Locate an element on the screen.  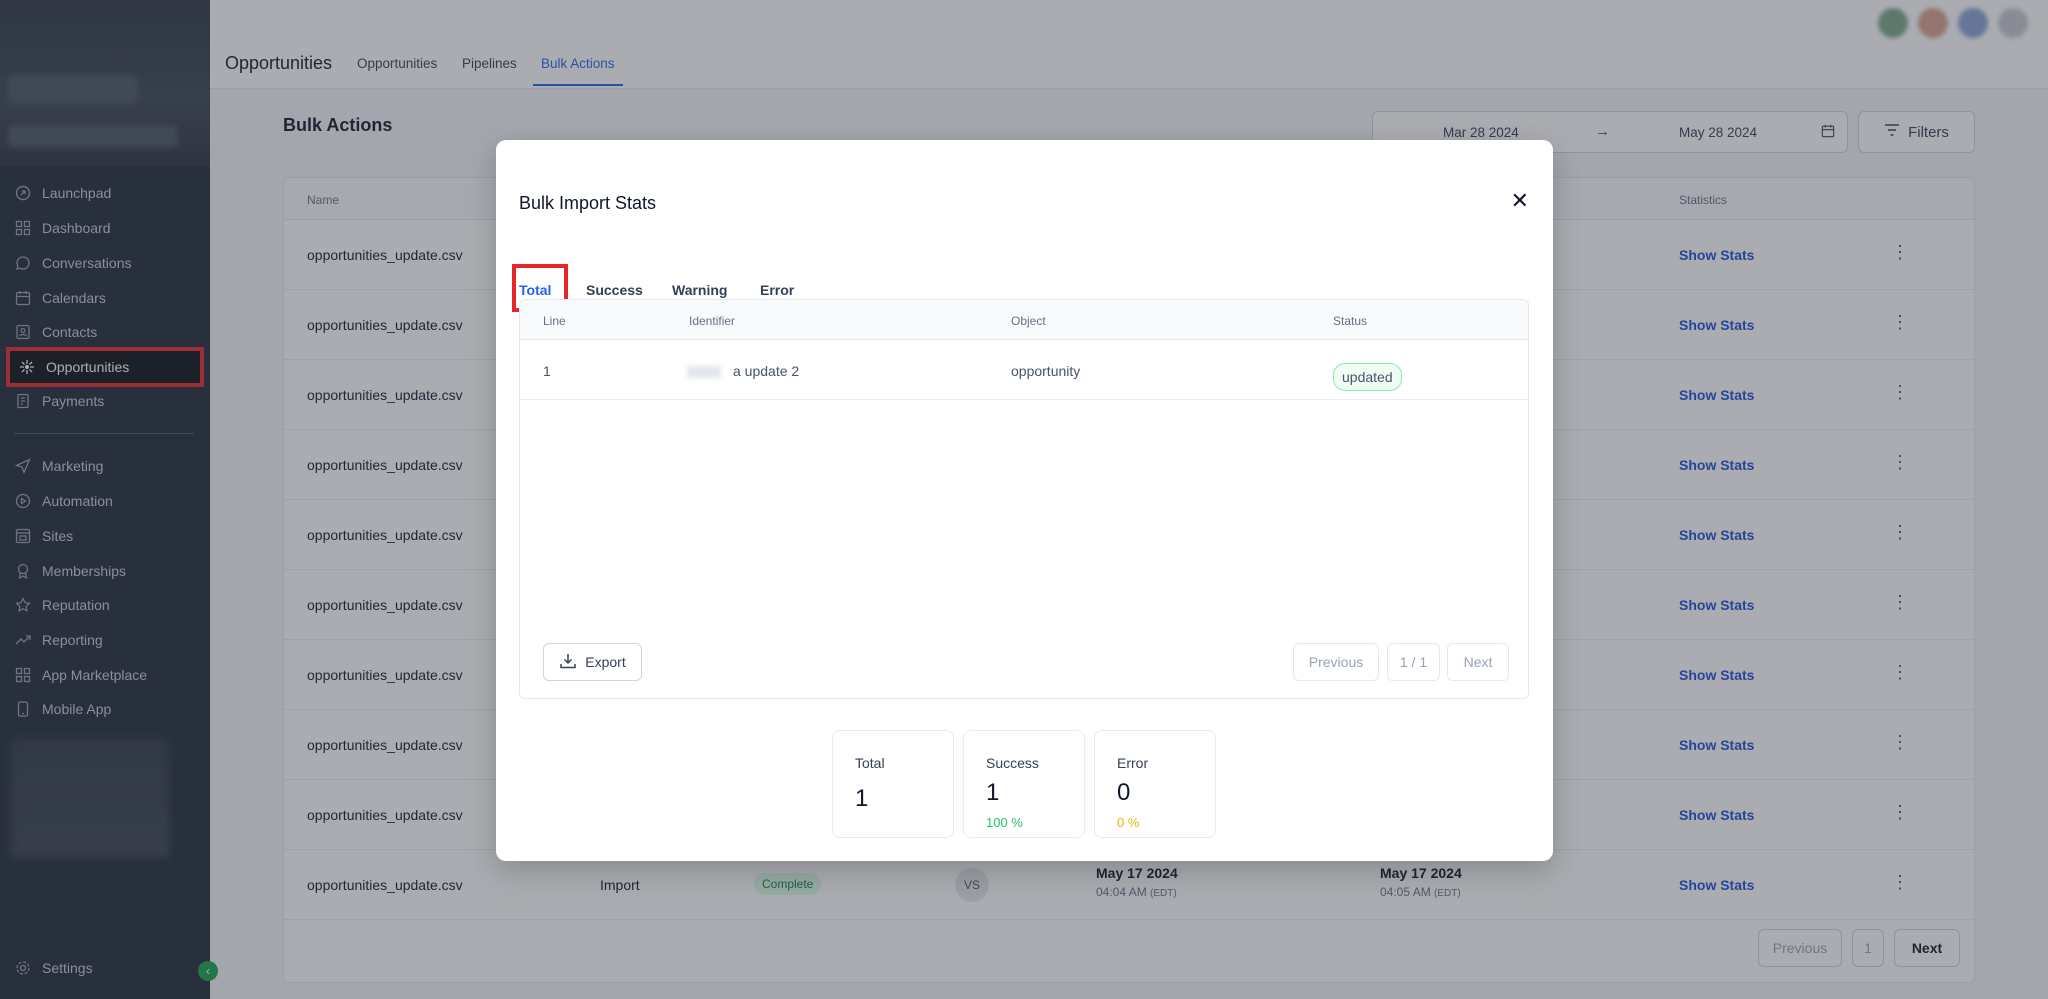
stat-card-success: Success 1 100 % is located at coordinates (1024, 784).